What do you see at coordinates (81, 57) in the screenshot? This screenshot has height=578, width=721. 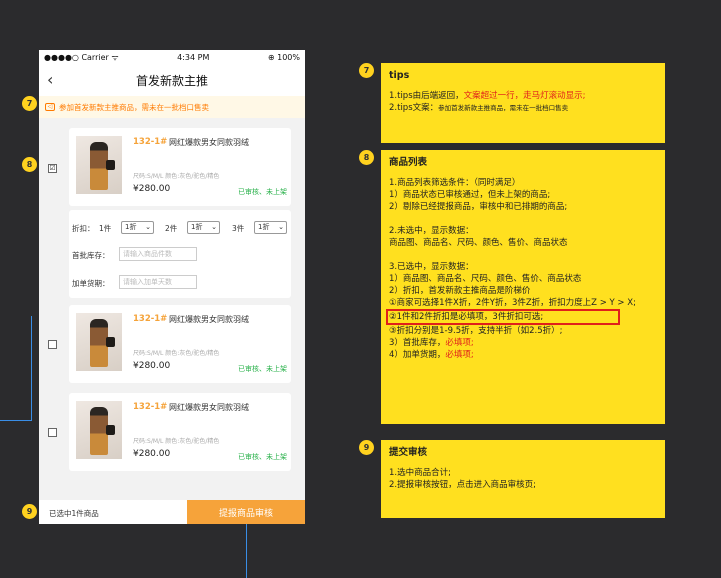 I see `carrier-label: ●●●●○ Carrier ᯤ` at bounding box center [81, 57].